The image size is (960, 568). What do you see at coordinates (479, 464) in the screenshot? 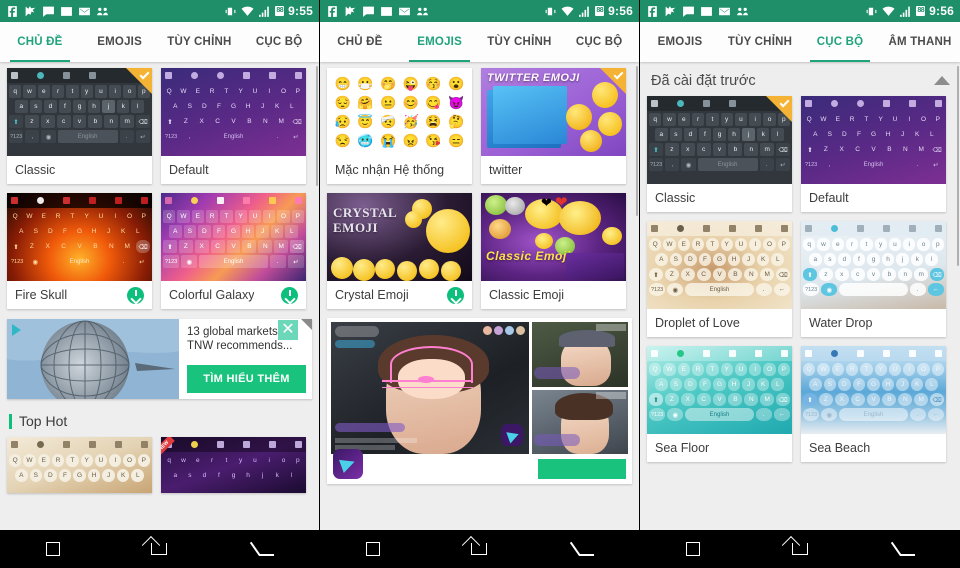
I see `live-ad-footer` at bounding box center [479, 464].